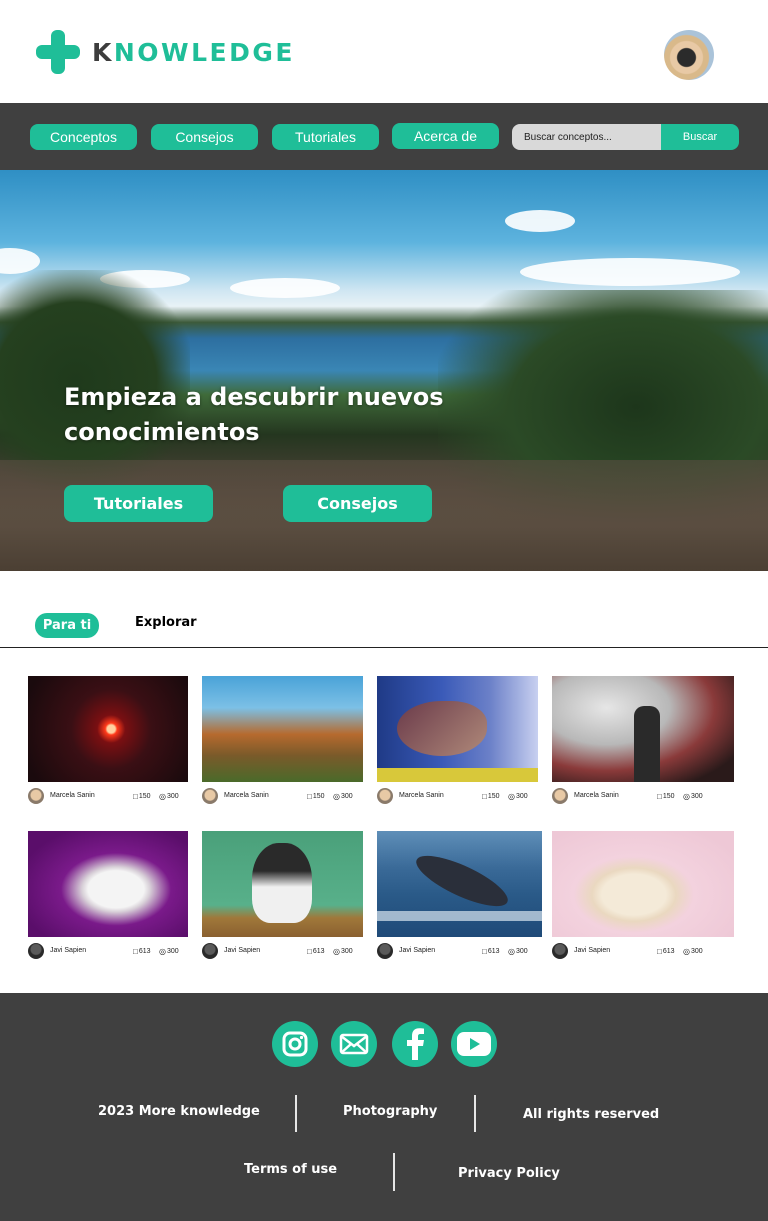  I want to click on post-image-bird, so click(457, 729).